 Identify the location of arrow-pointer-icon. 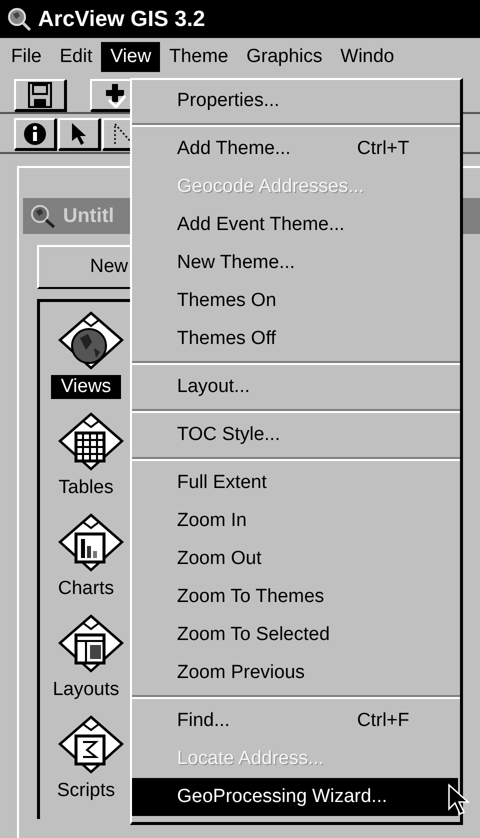
(79, 134).